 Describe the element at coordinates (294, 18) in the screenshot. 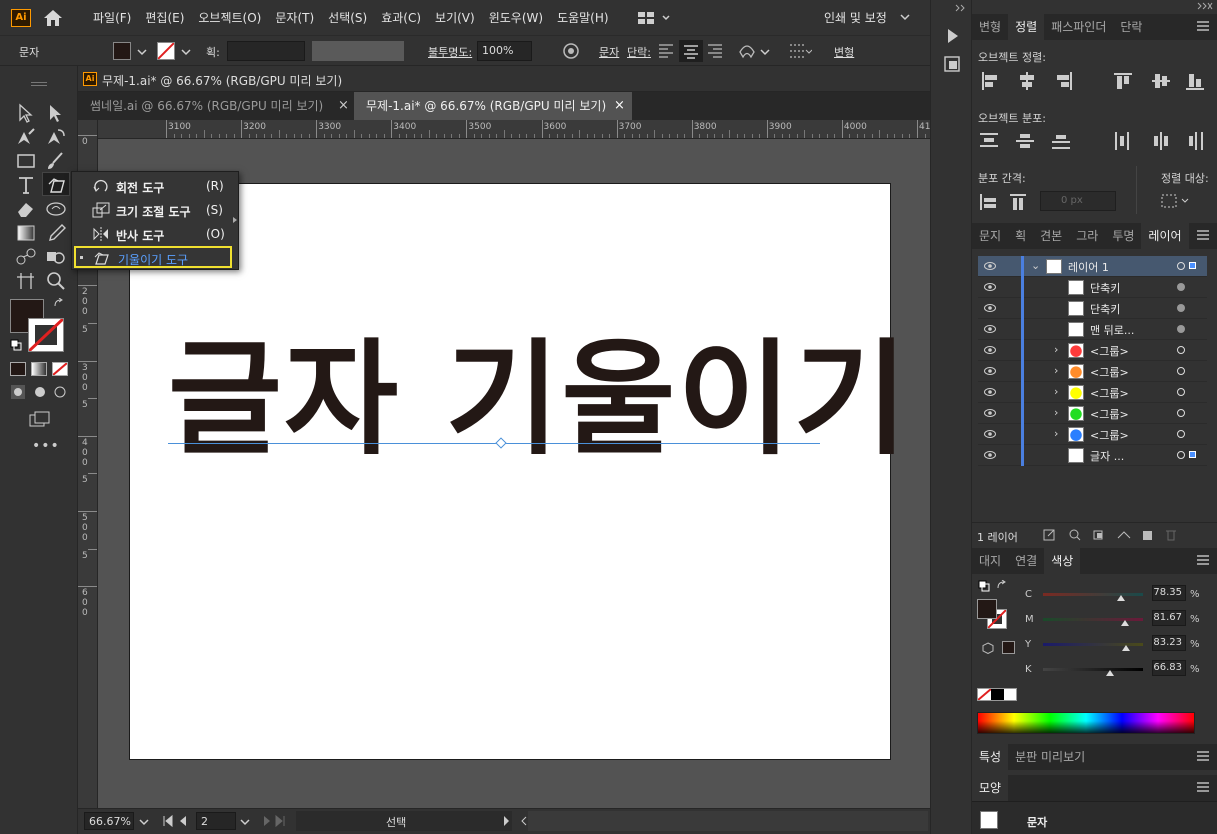

I see `menu-type: 문자(T)` at that location.